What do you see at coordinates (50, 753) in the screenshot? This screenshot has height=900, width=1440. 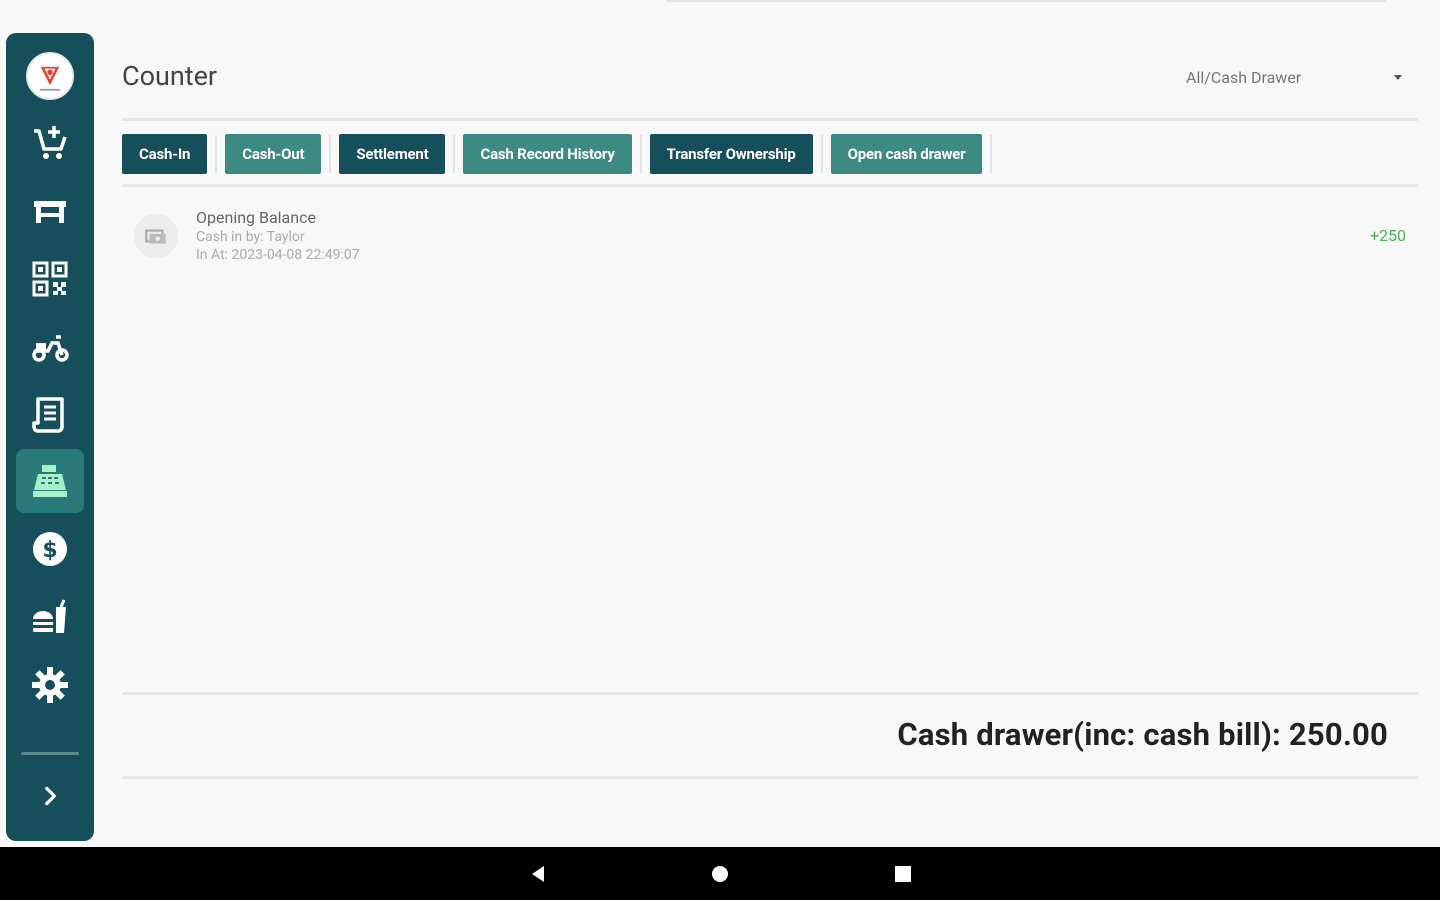 I see `sidebar-divider` at bounding box center [50, 753].